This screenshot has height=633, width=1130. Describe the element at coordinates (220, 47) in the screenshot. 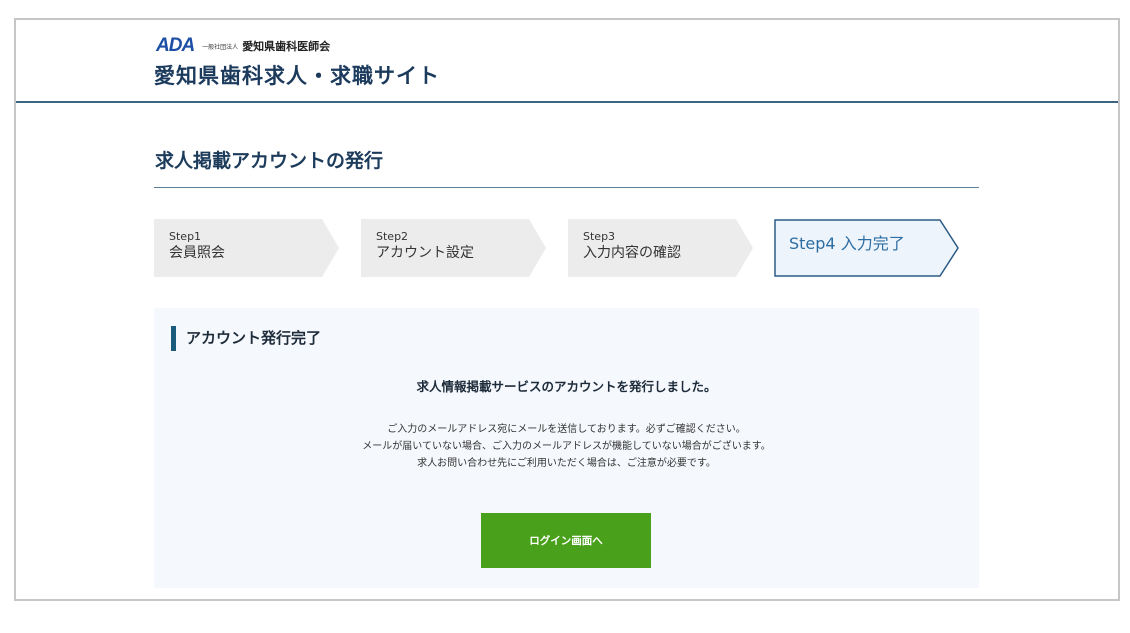

I see `logo-prefix: 一般社団法人` at that location.